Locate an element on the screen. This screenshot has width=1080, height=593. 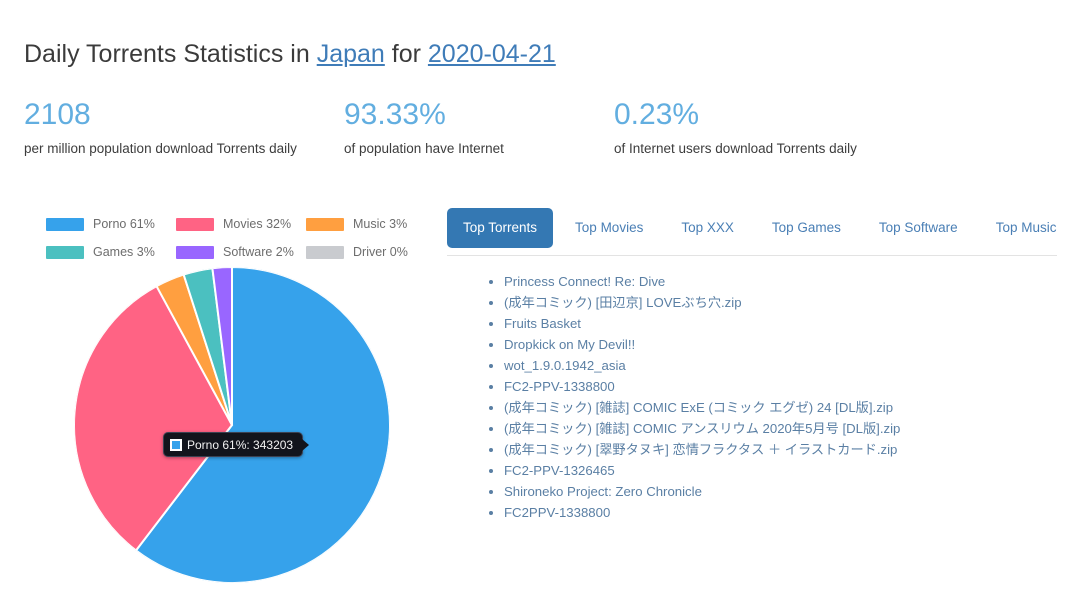
date-link: 2020-04-21 is located at coordinates (492, 54).